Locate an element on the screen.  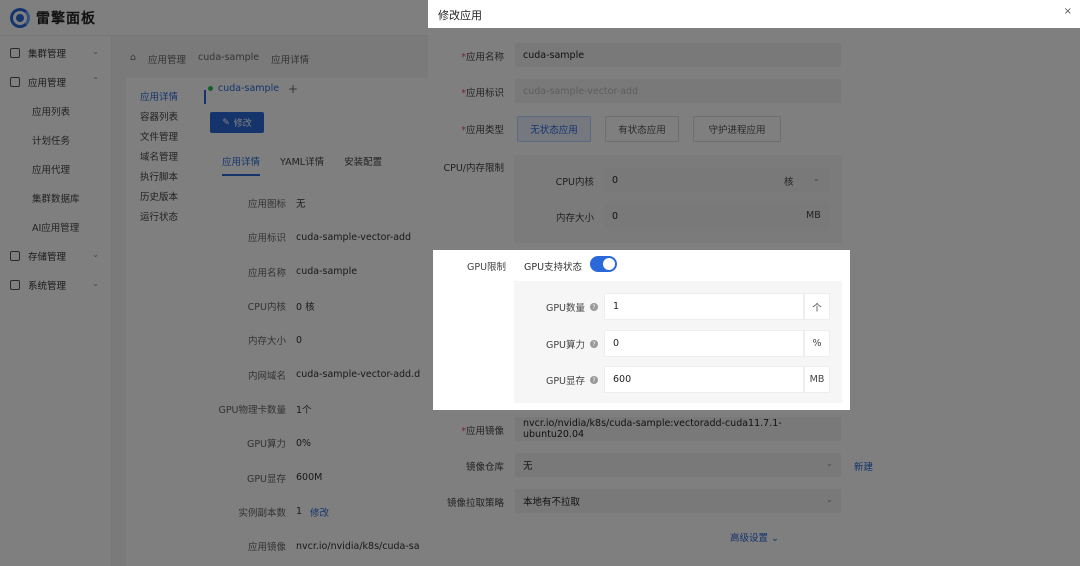
gpu-memory-row: GPU显存? 600 MB is located at coordinates (678, 379).